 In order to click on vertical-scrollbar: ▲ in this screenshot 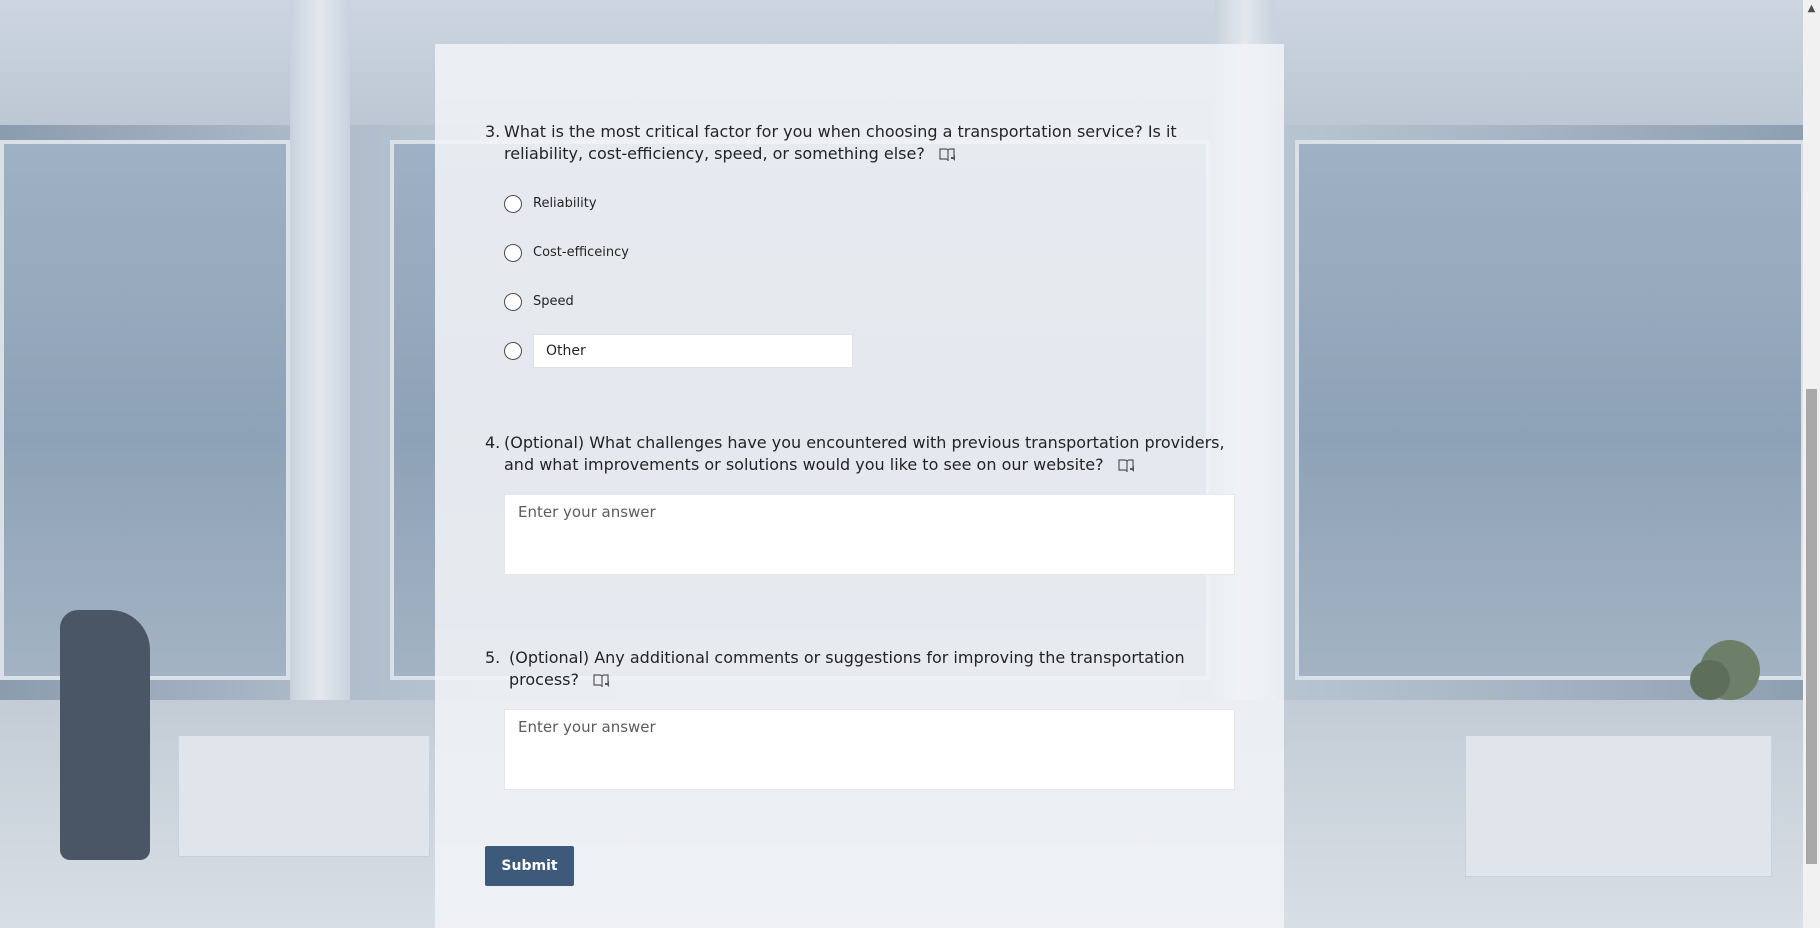, I will do `click(1811, 464)`.